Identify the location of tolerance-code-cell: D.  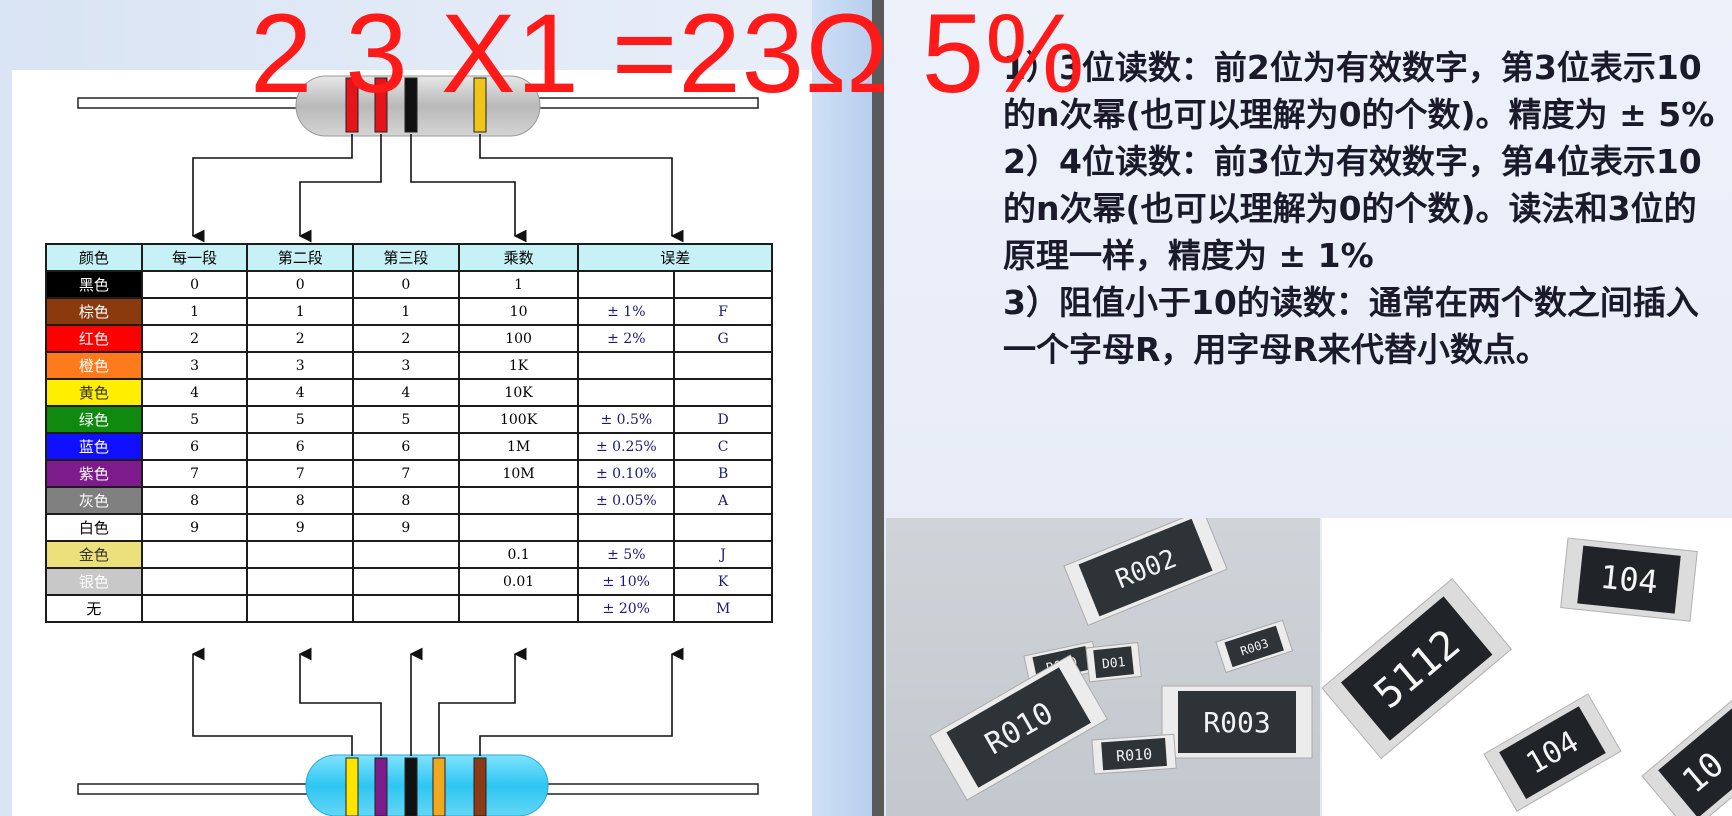
(723, 419).